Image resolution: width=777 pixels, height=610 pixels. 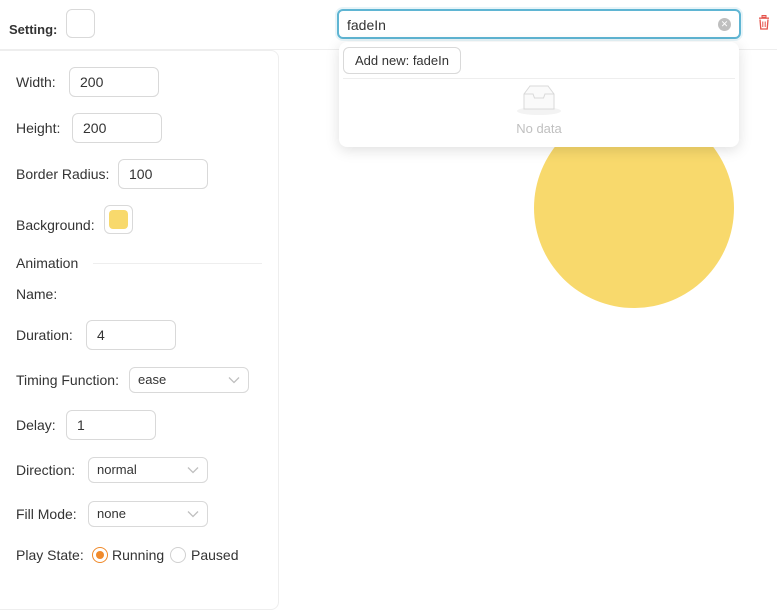 What do you see at coordinates (138, 555) in the screenshot?
I see `play-state-running-label: Running` at bounding box center [138, 555].